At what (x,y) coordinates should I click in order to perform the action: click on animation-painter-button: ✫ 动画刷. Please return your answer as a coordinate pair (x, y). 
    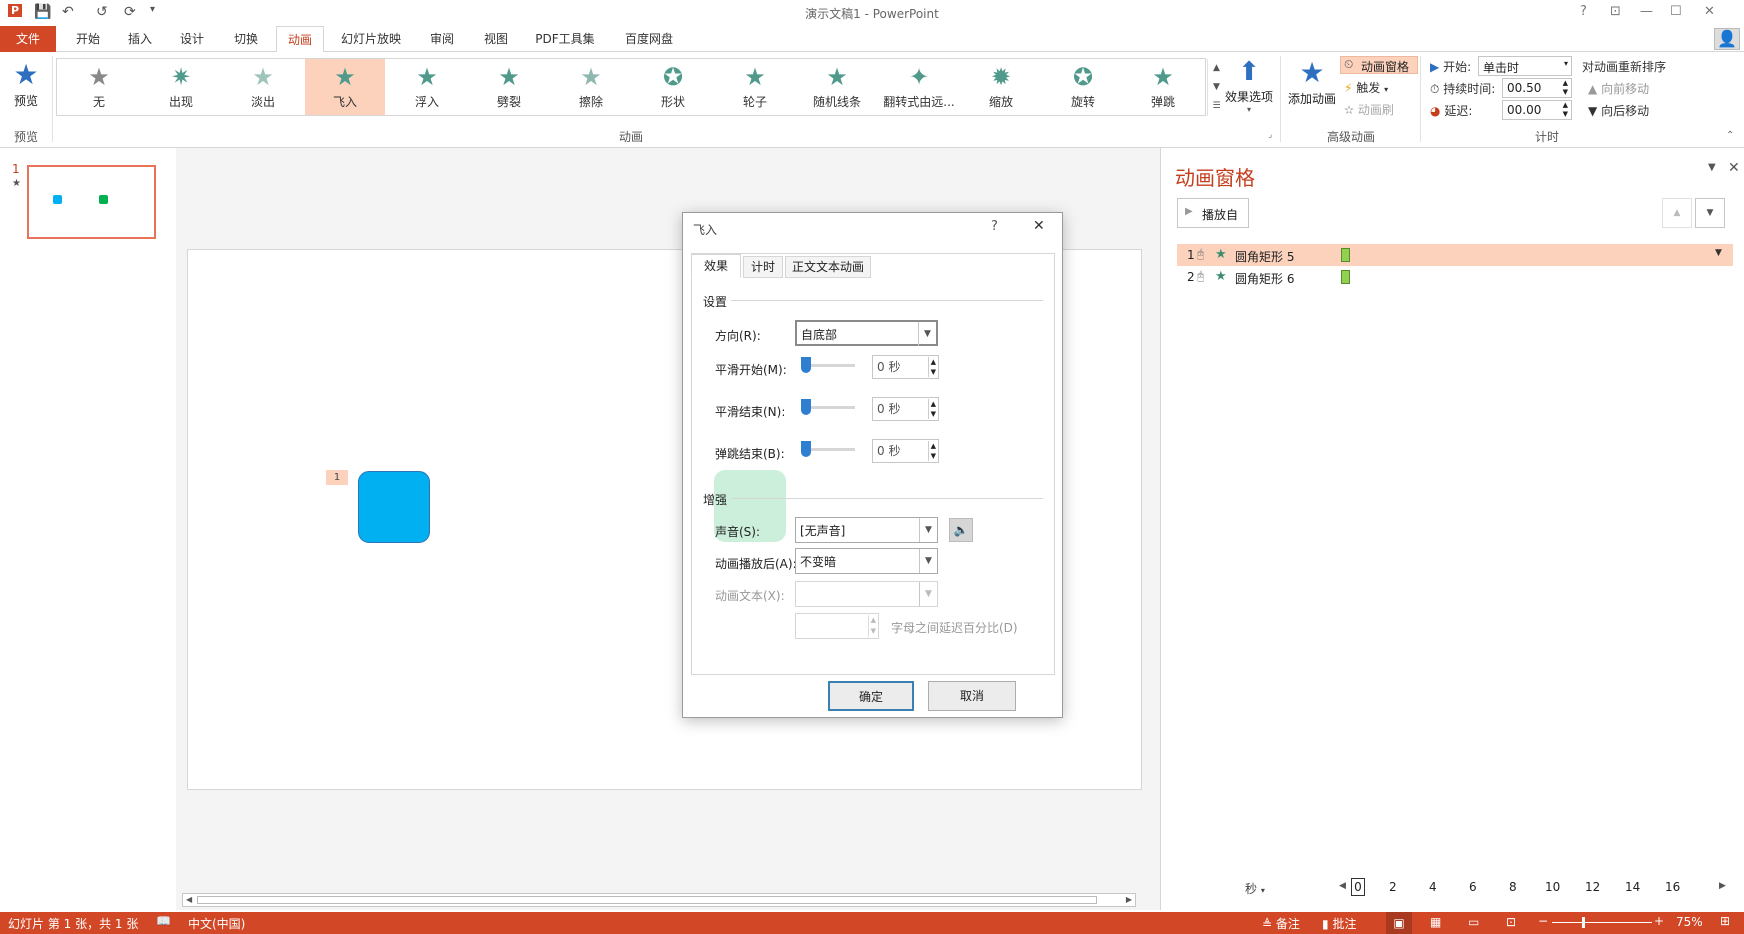
    Looking at the image, I should click on (1369, 109).